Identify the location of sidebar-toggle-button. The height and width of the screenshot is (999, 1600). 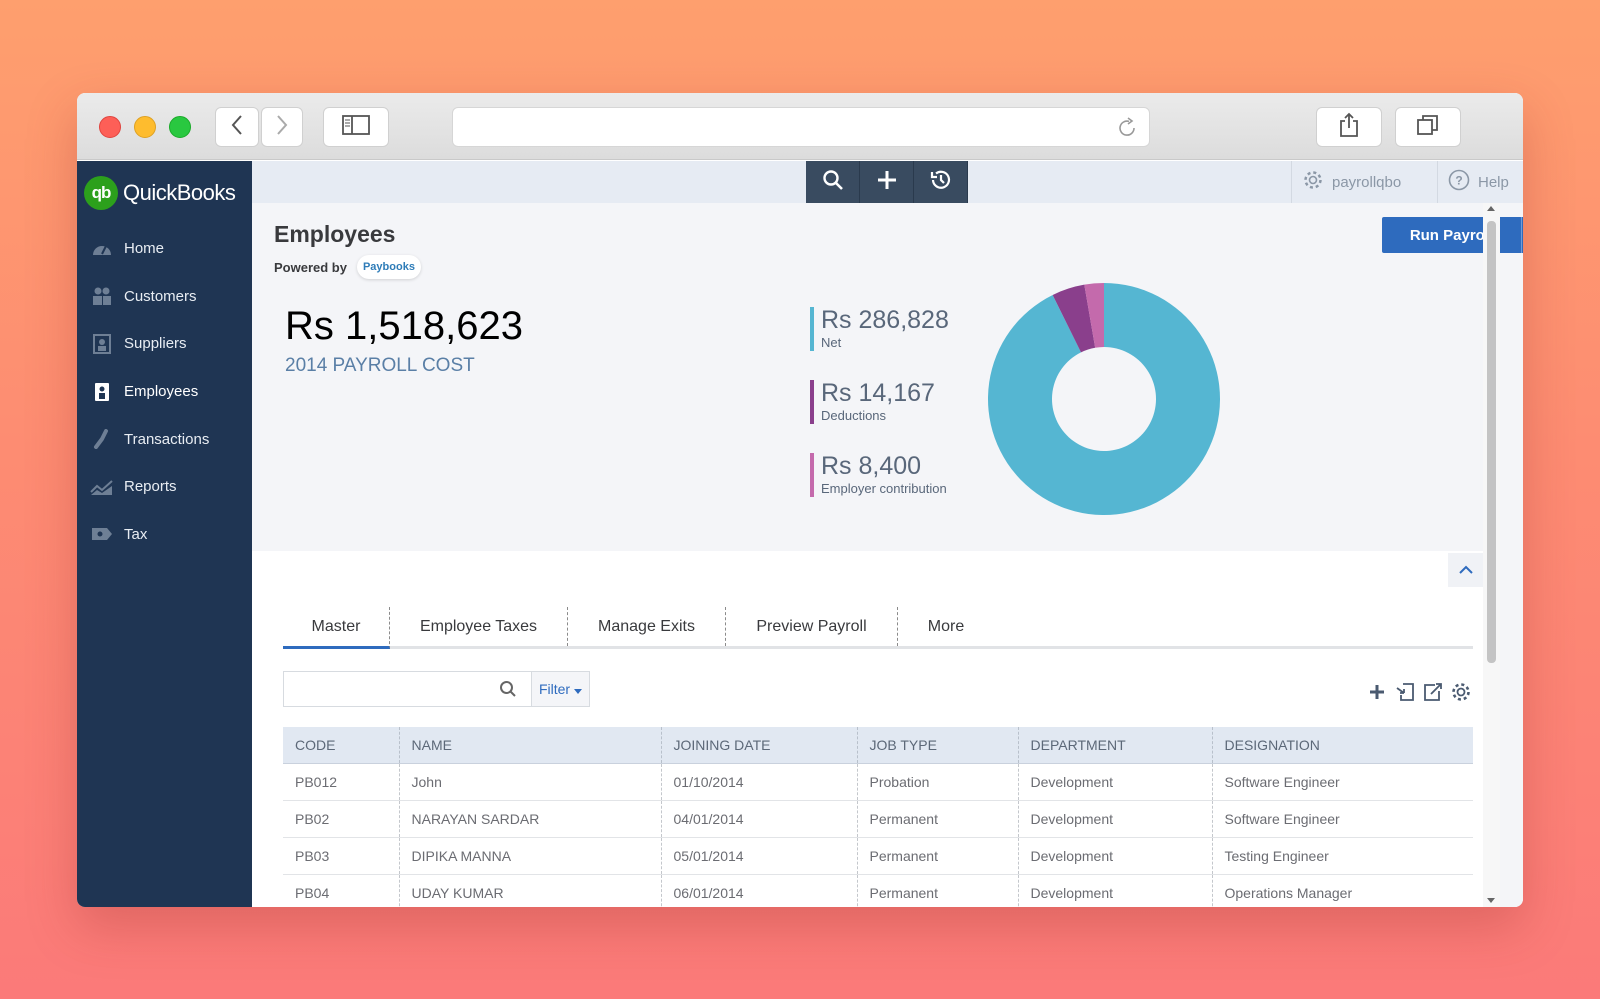
(356, 127).